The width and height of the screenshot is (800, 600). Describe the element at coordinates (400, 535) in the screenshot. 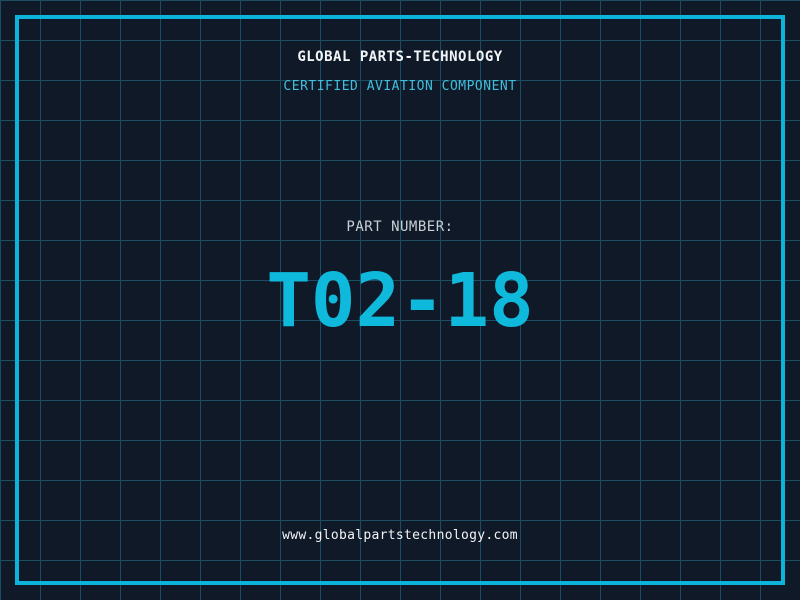

I see `website-url: www.globalpartstechnology.com` at that location.